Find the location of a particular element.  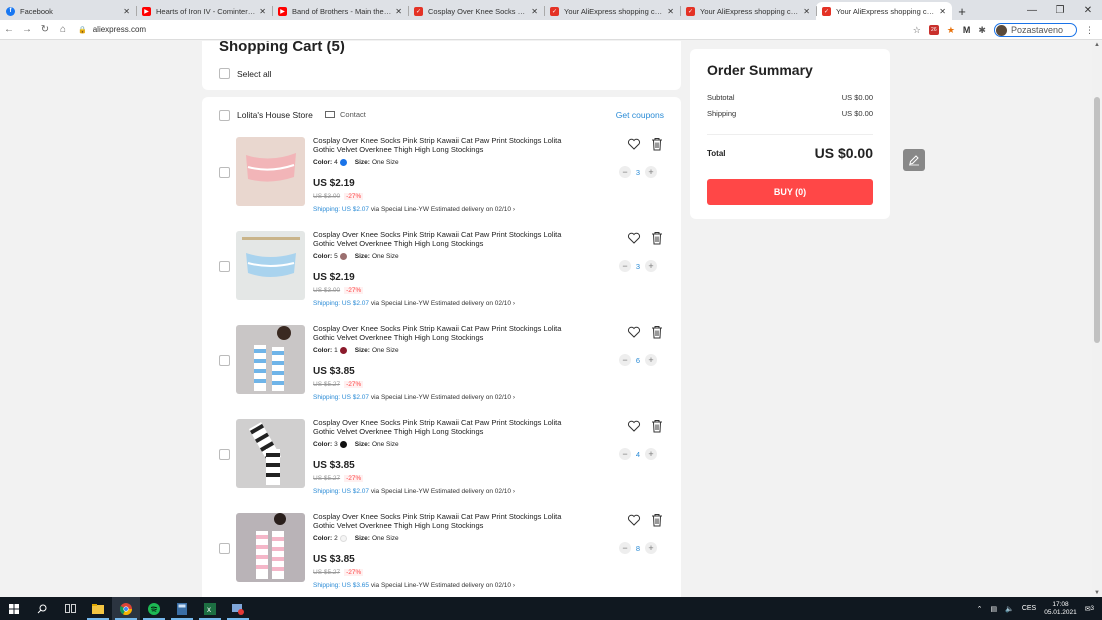

file-explorer-button is located at coordinates (98, 608).